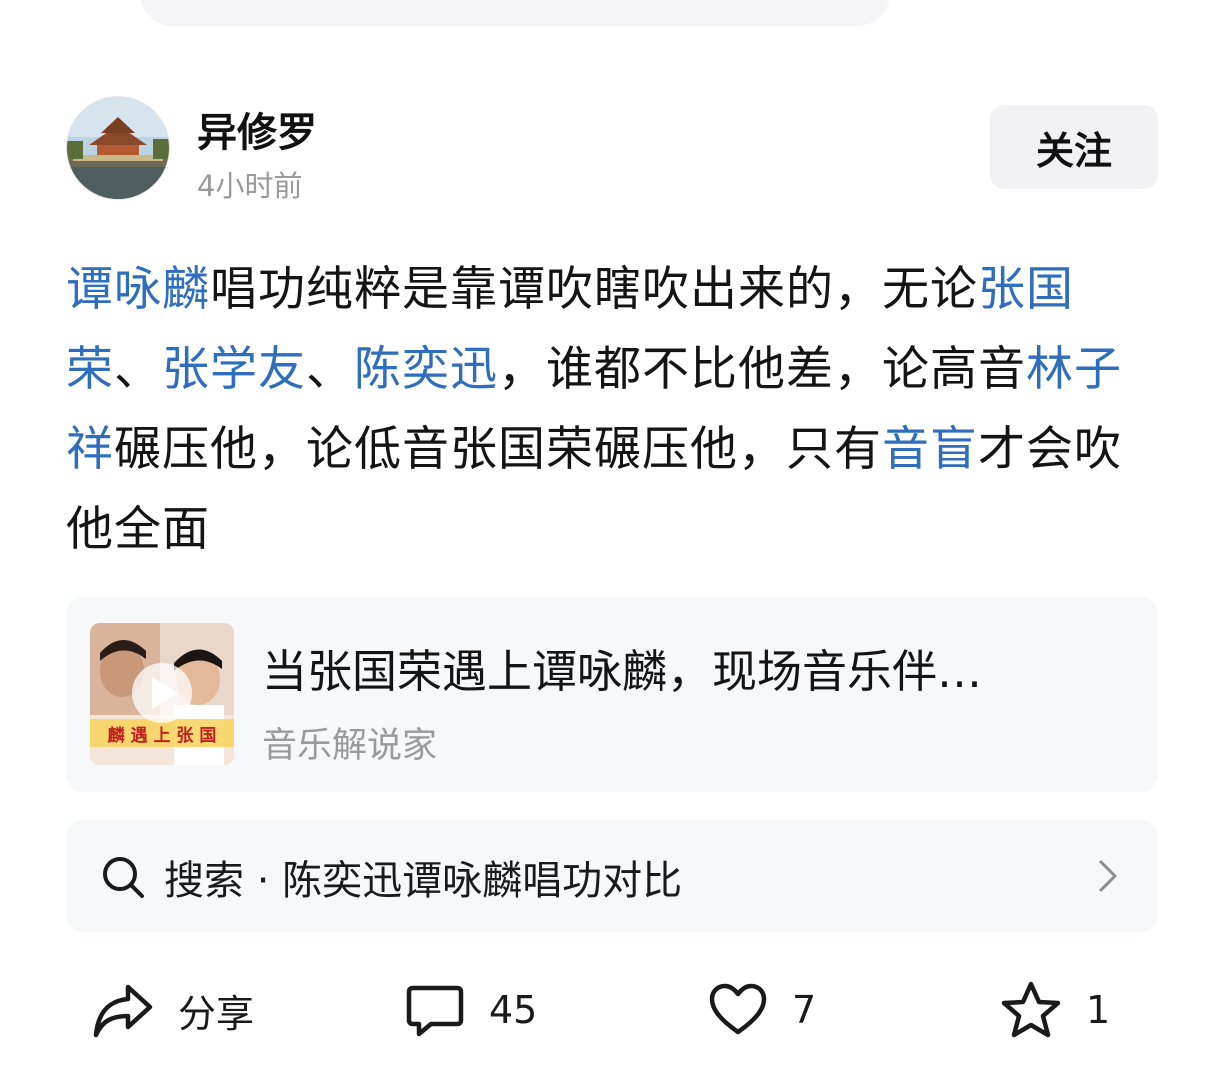 Image resolution: width=1223 pixels, height=1078 pixels. I want to click on avatar-image, so click(118, 148).